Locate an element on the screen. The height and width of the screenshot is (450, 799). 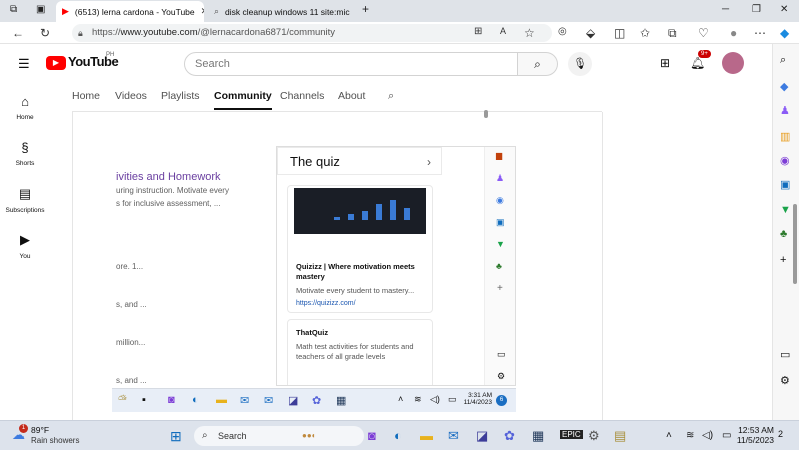
tab-search: ⌕ disk cleanup windows 11 site:mic ✕ is located at coordinates (282, 11).